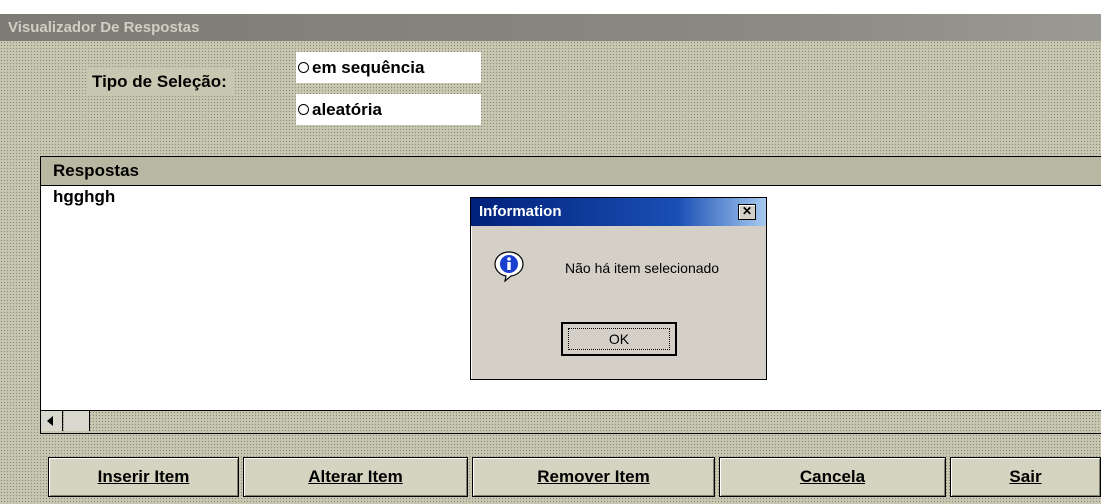 The image size is (1101, 504). What do you see at coordinates (347, 109) in the screenshot?
I see `radio-random-label: aleatória` at bounding box center [347, 109].